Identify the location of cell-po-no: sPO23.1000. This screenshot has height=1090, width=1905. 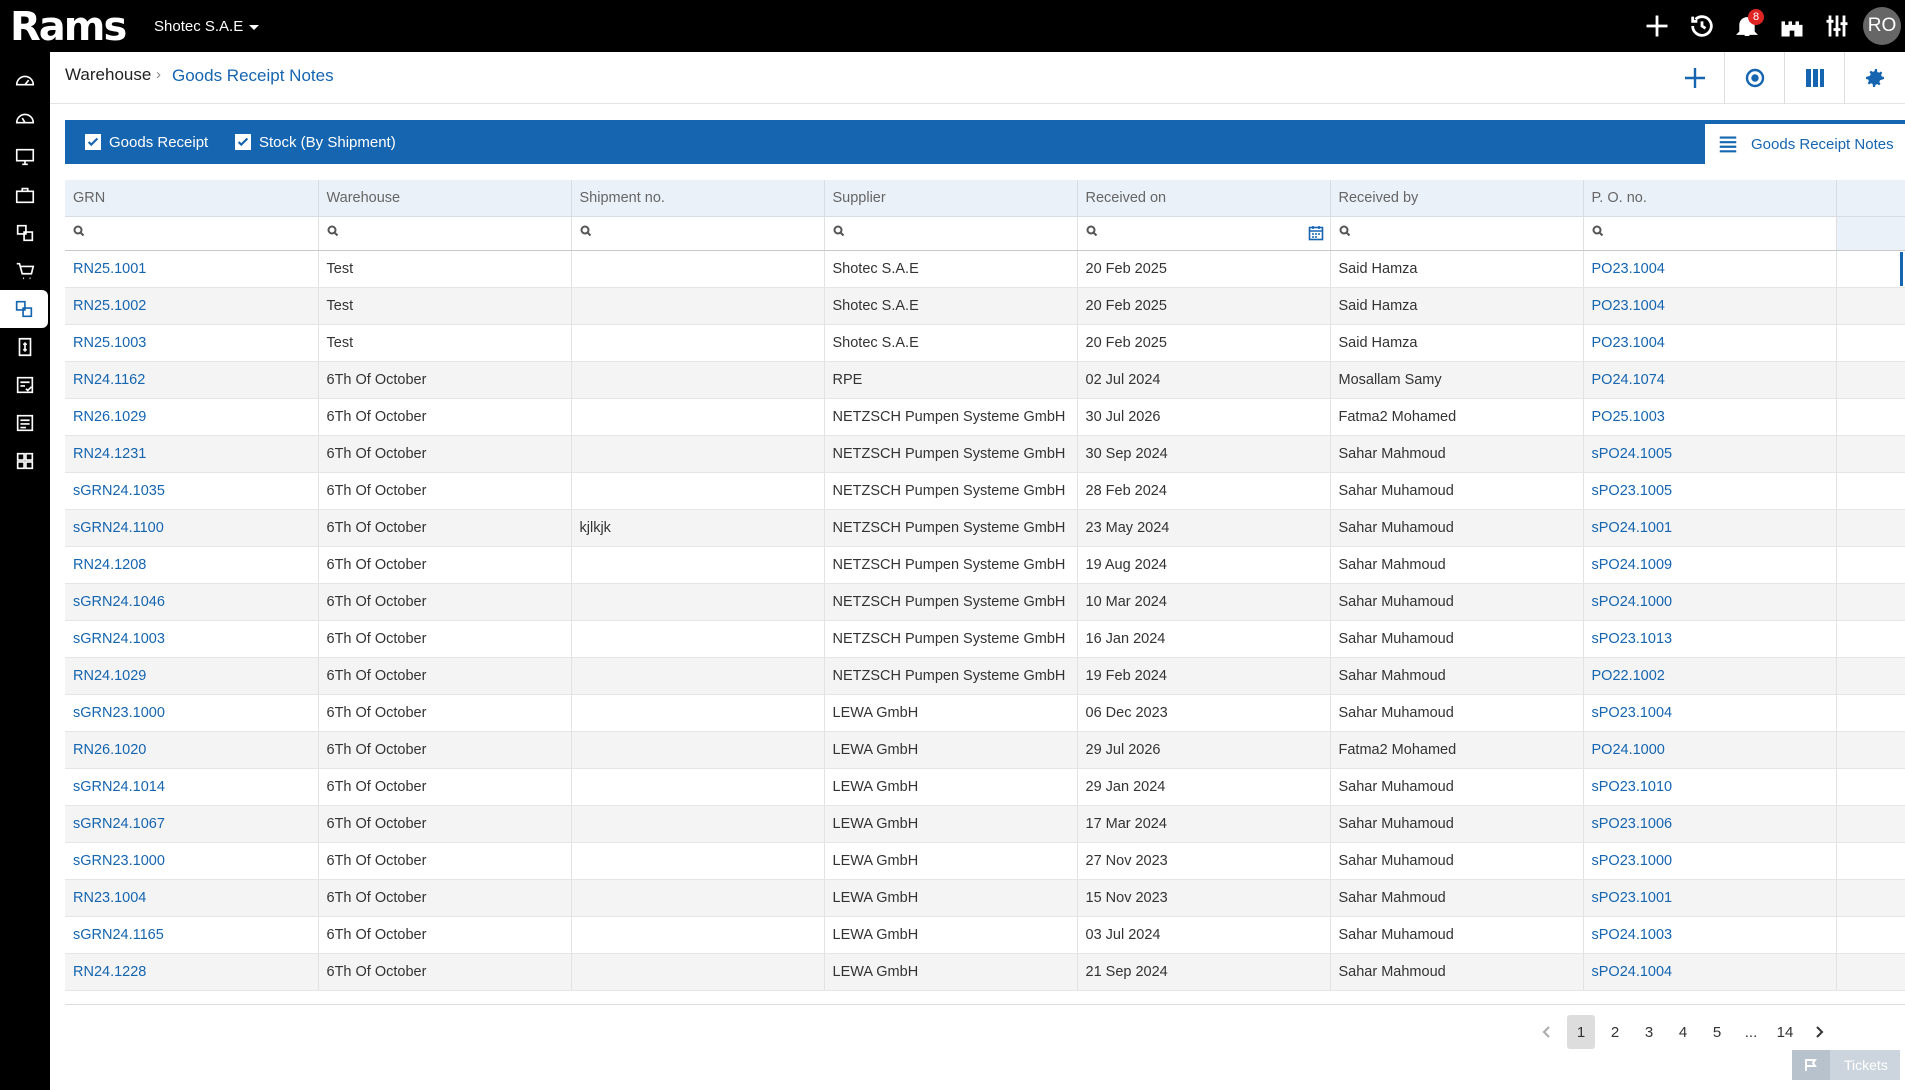
(1710, 861).